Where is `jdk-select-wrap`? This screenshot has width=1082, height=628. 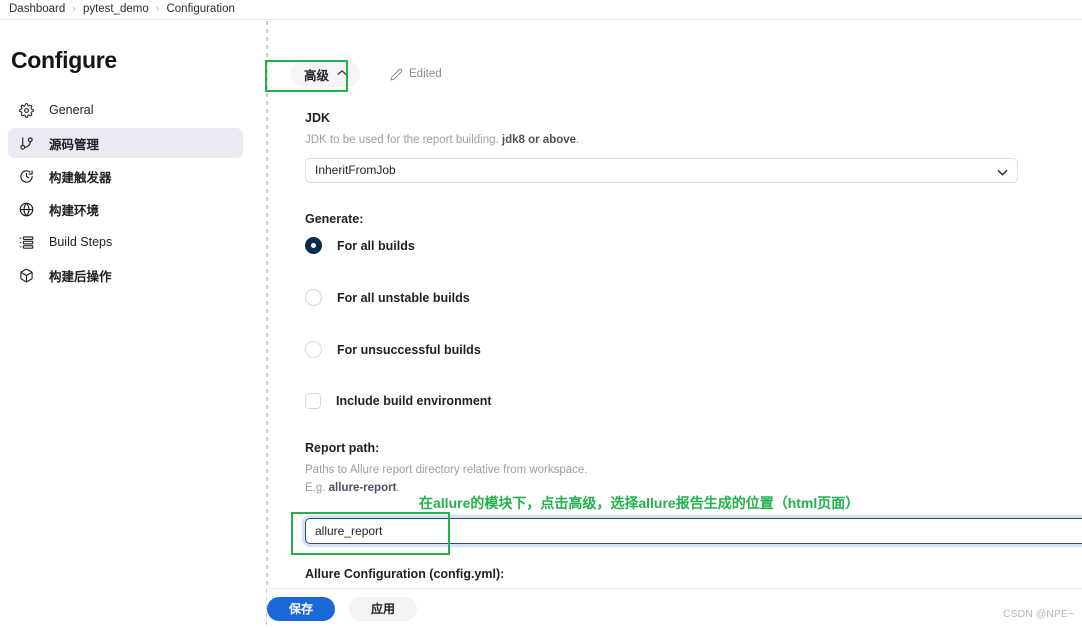 jdk-select-wrap is located at coordinates (661, 170).